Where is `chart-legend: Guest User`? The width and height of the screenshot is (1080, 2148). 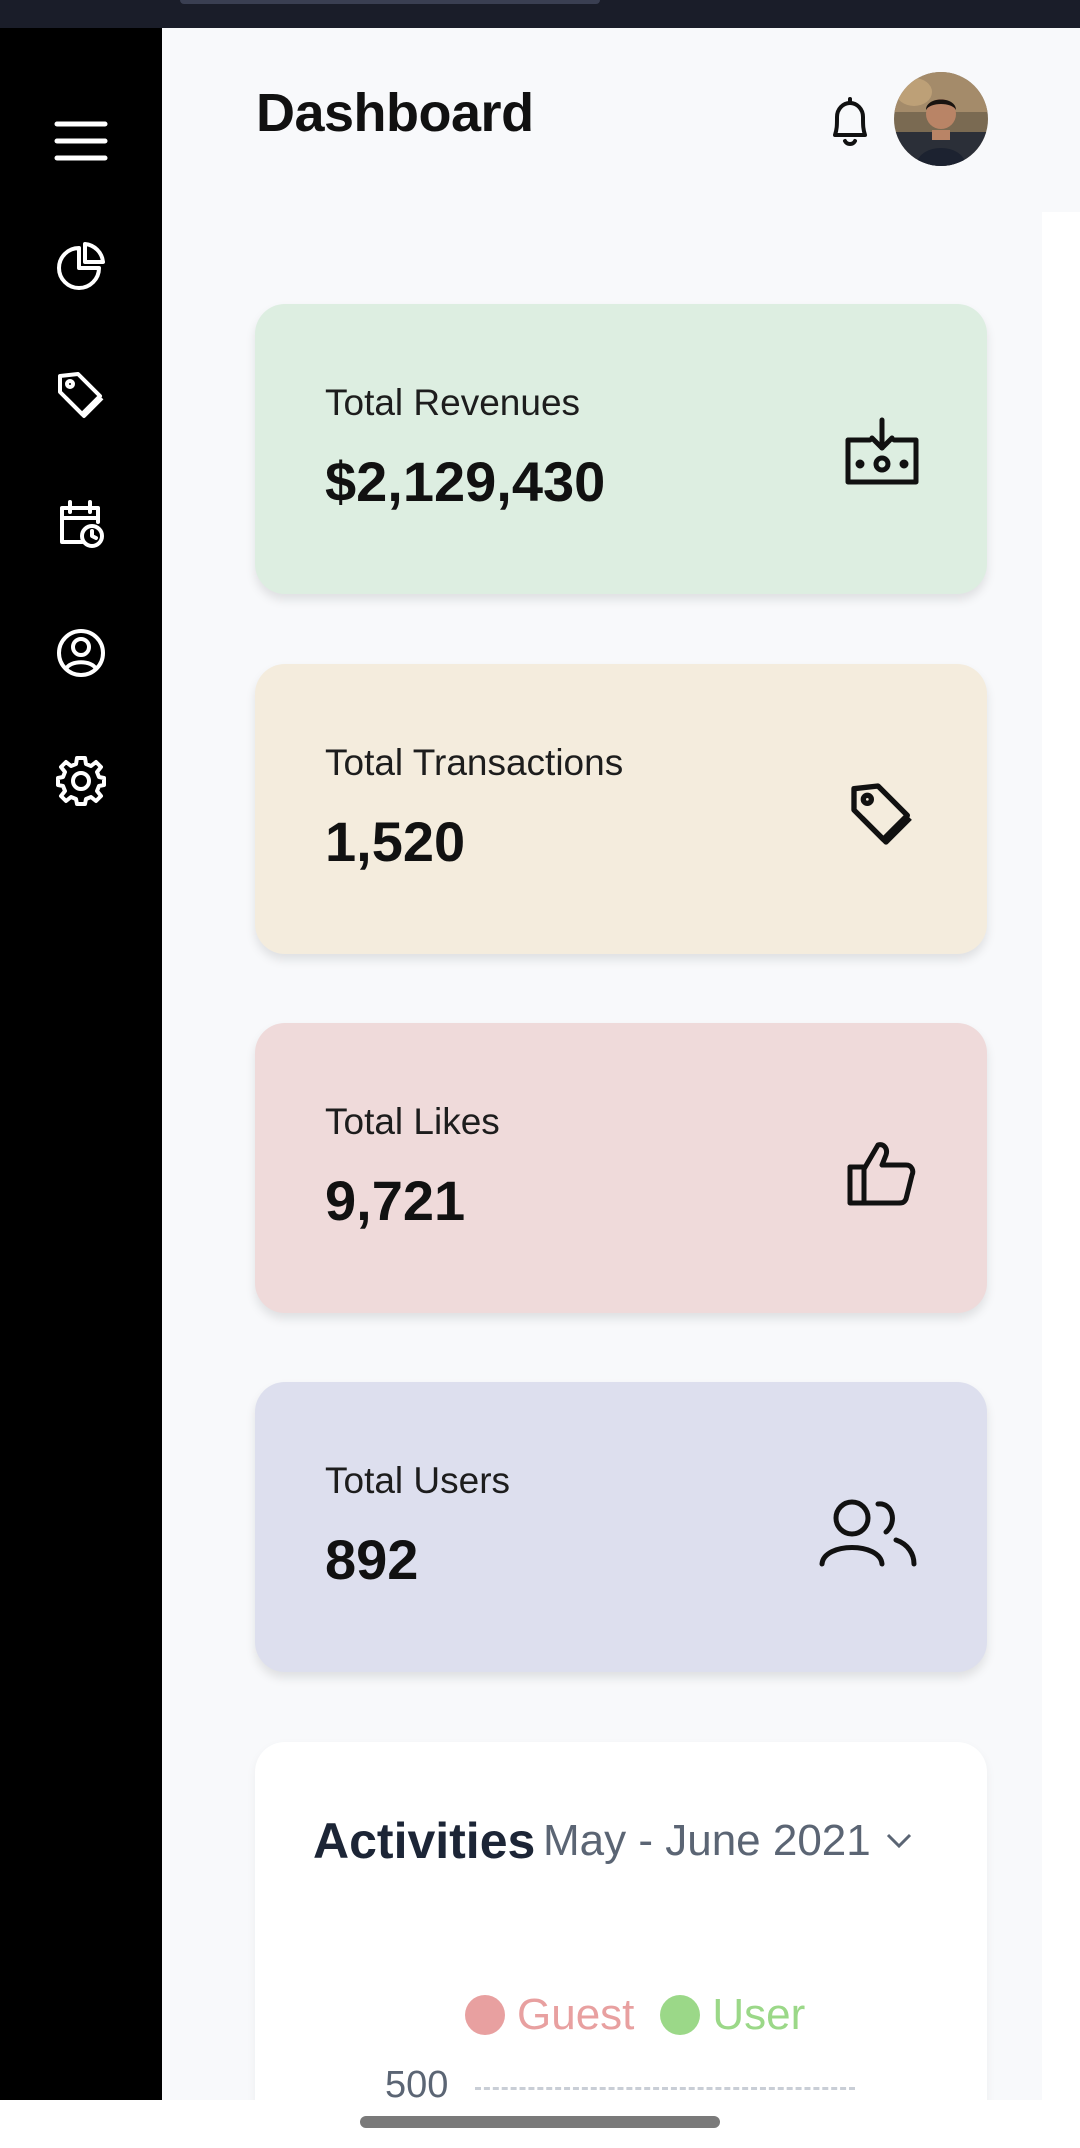
chart-legend: Guest User is located at coordinates (635, 2015).